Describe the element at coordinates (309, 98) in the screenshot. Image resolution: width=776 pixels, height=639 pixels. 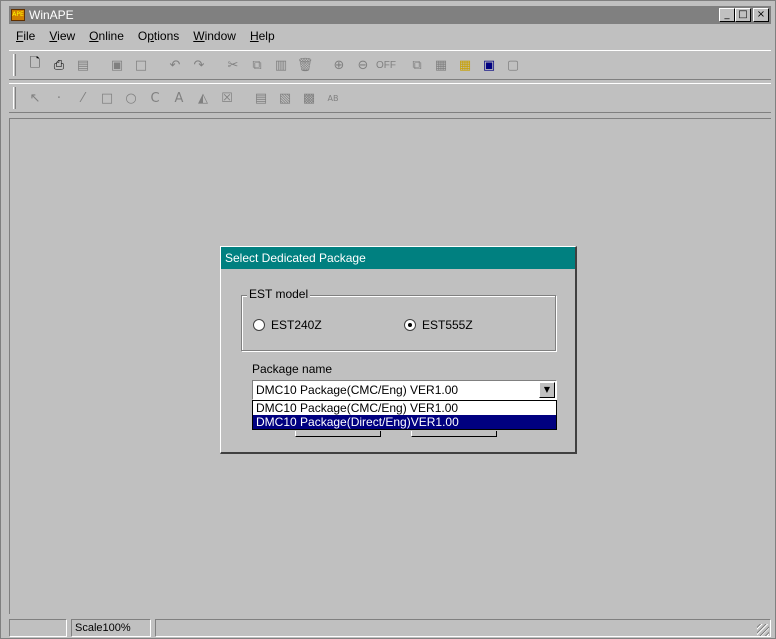
I see `object-icon: ▩` at that location.